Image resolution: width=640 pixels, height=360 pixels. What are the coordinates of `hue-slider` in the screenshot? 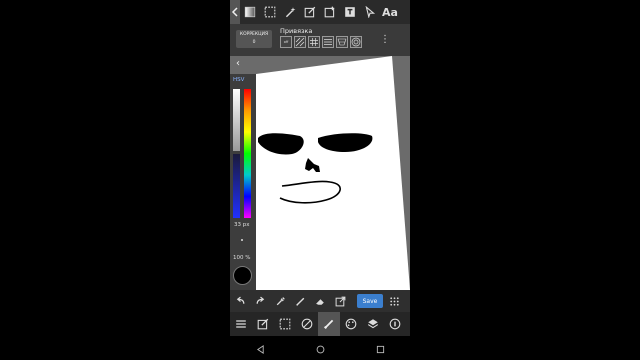 It's located at (247, 153).